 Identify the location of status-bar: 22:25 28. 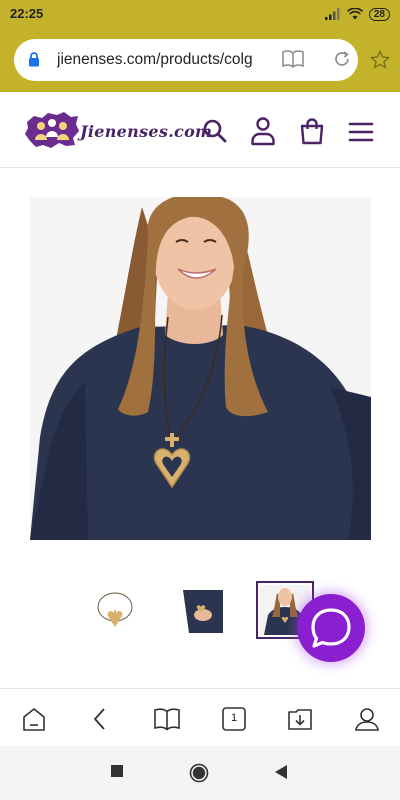
(200, 15).